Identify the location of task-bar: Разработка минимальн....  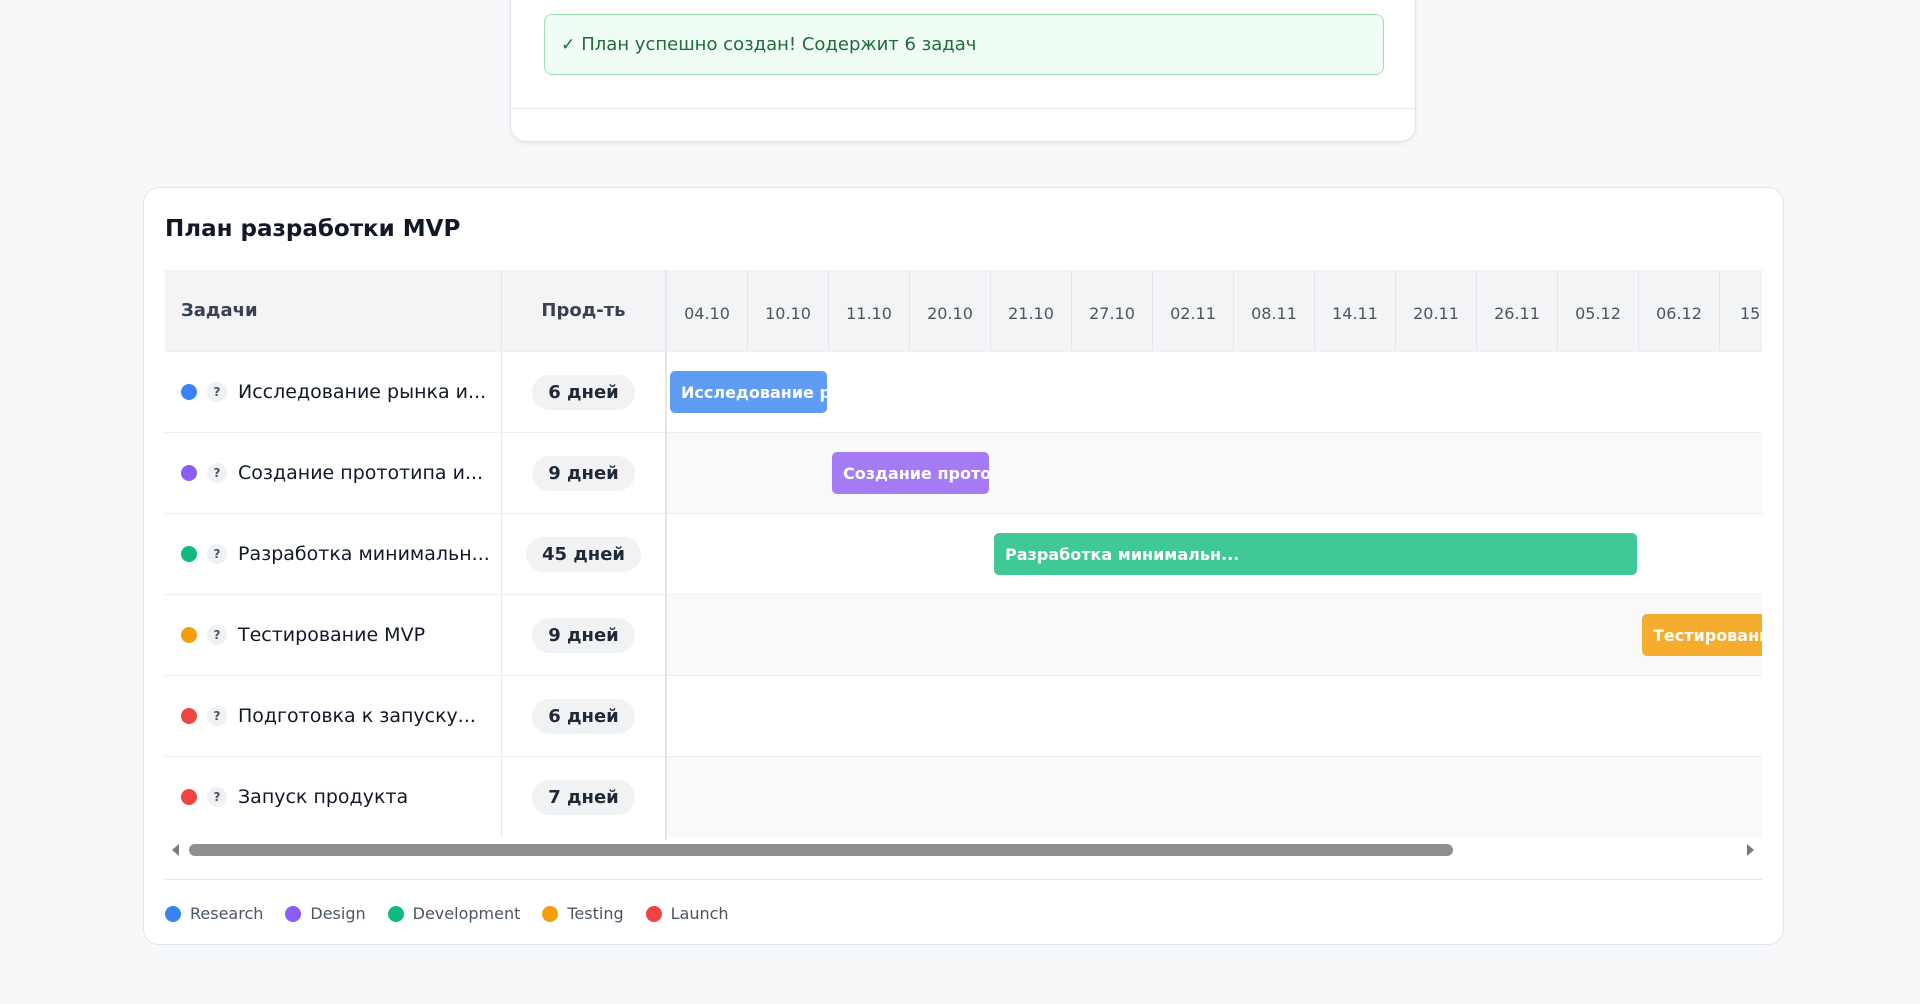
(1315, 554).